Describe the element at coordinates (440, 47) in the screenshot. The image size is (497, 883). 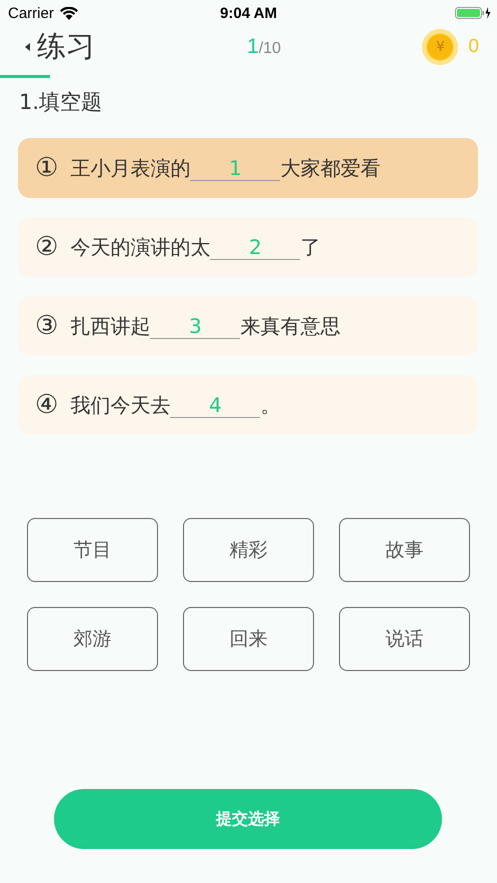
I see `coin-icon: ¥` at that location.